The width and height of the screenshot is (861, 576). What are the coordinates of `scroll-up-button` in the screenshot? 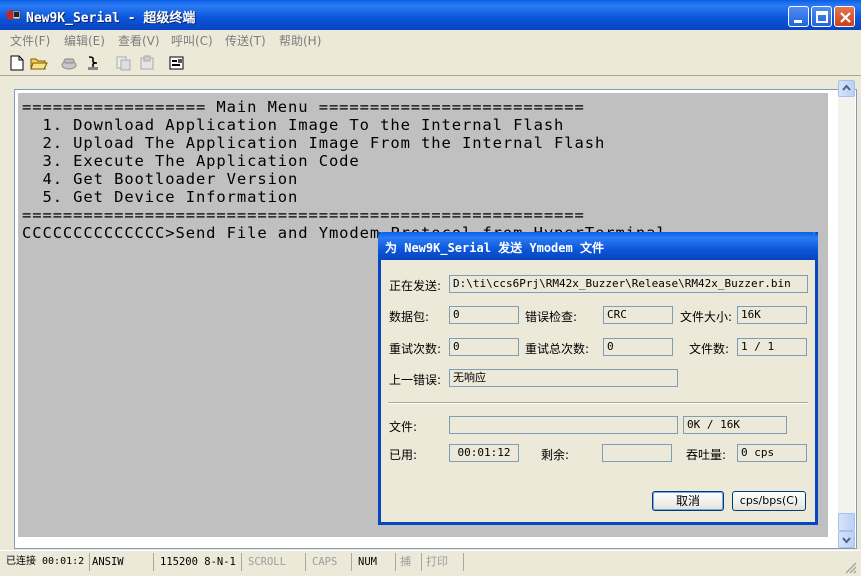 It's located at (846, 88).